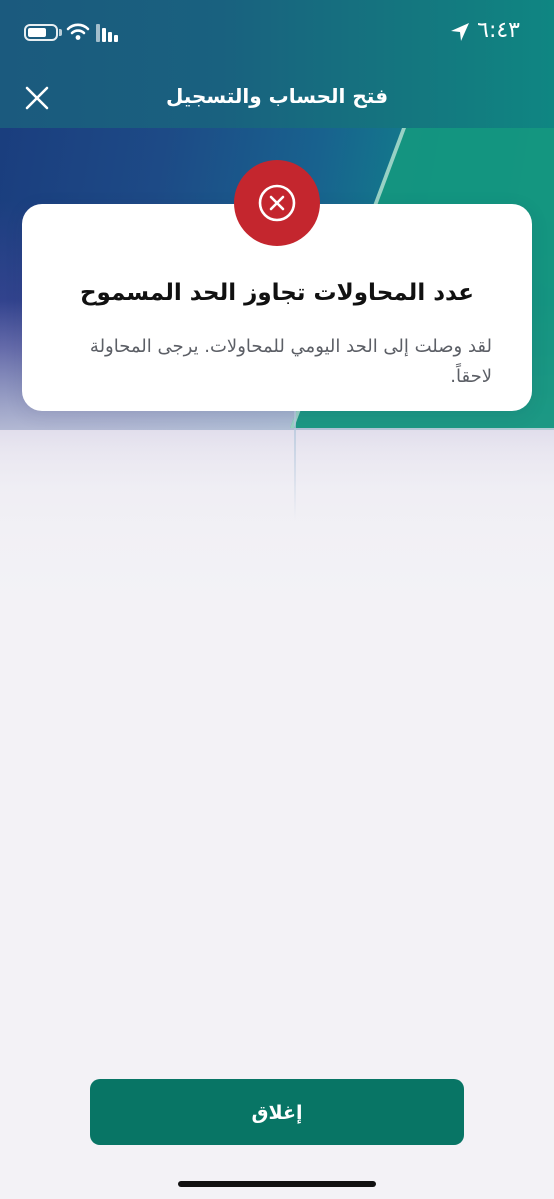  What do you see at coordinates (295, 465) in the screenshot?
I see `decorative-line` at bounding box center [295, 465].